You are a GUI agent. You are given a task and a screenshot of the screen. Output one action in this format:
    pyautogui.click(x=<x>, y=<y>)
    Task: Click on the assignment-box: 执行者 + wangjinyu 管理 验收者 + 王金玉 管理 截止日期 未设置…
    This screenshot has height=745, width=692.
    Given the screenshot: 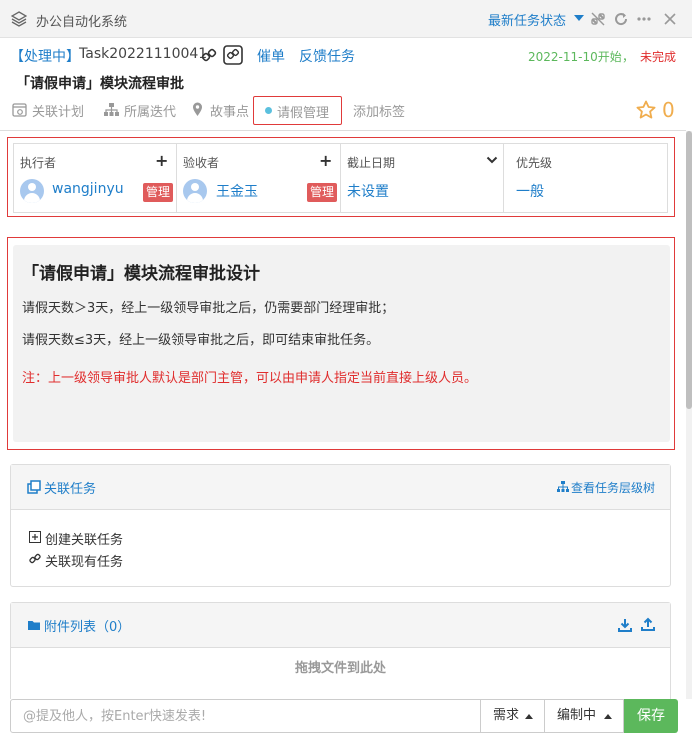 What is the action you would take?
    pyautogui.click(x=340, y=178)
    